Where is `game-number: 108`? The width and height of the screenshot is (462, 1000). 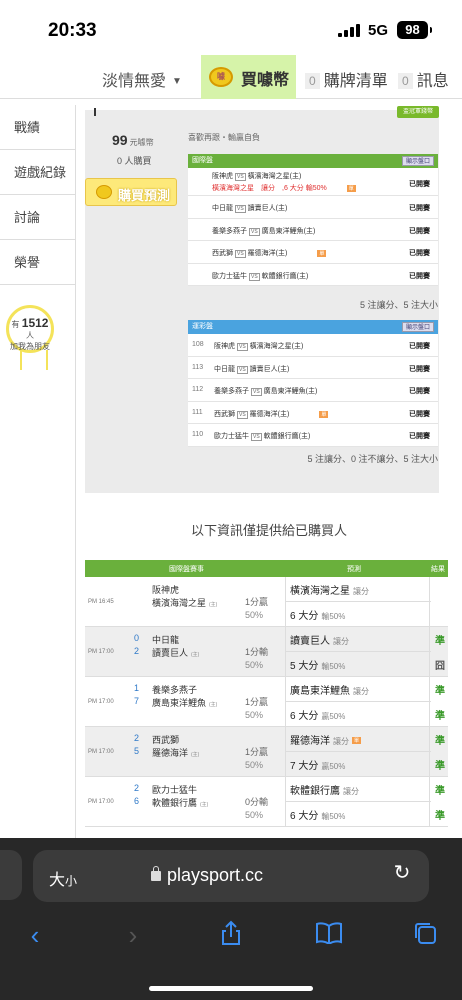 game-number: 108 is located at coordinates (198, 344).